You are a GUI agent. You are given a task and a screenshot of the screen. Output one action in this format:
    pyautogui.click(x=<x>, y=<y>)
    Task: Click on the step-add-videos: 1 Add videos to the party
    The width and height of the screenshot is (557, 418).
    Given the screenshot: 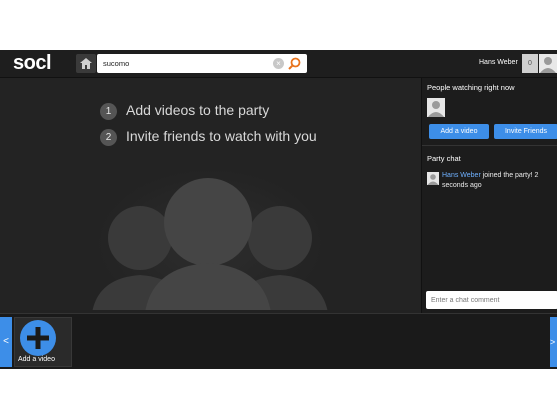 What is the action you would take?
    pyautogui.click(x=184, y=111)
    